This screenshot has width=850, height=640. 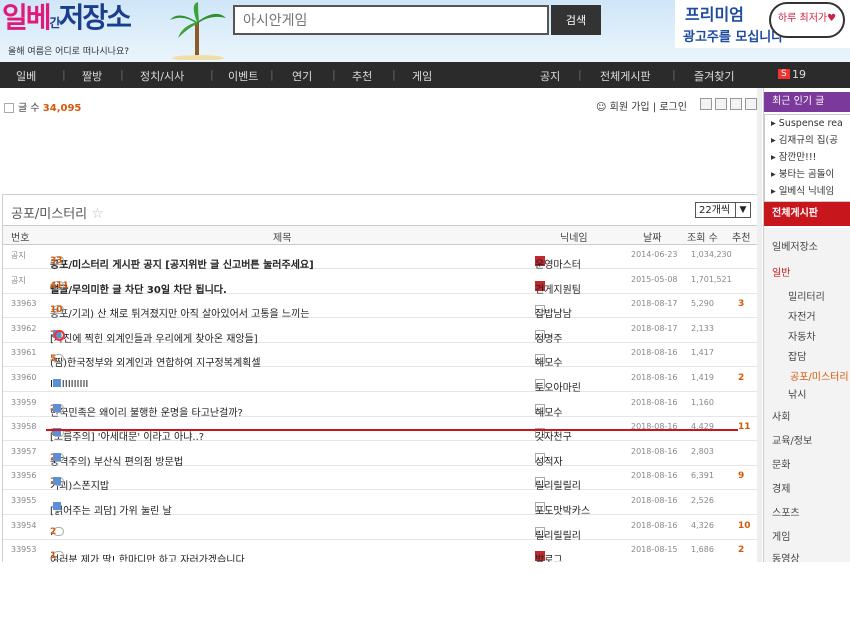 I want to click on table-row: 33960 IIIIIIIIIIIII 토오아마린 2018-08-16 1,419 2, so click(x=380, y=380).